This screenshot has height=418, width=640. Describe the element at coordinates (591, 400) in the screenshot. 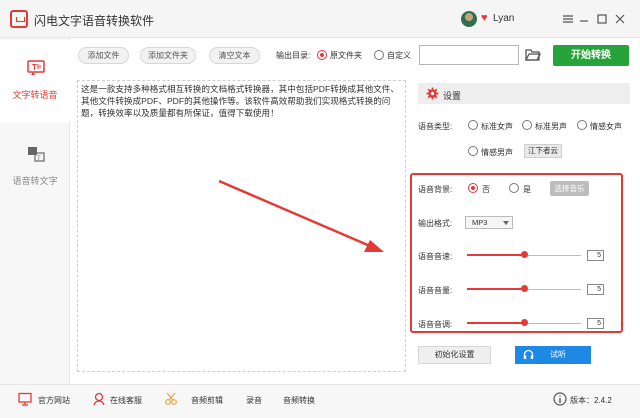

I see `version-text: 版本：2.4.2` at that location.